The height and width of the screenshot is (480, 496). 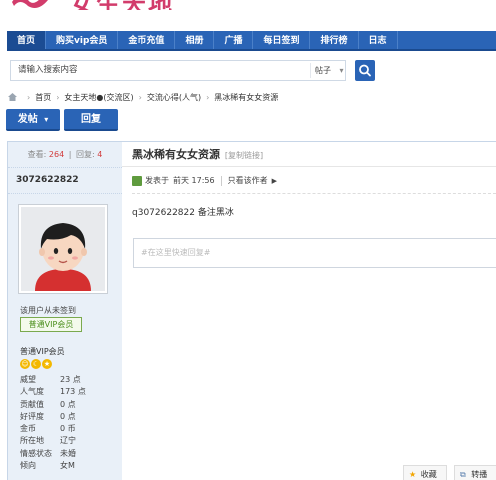 What do you see at coordinates (244, 155) in the screenshot?
I see `copy-link-button: [复制链接]` at bounding box center [244, 155].